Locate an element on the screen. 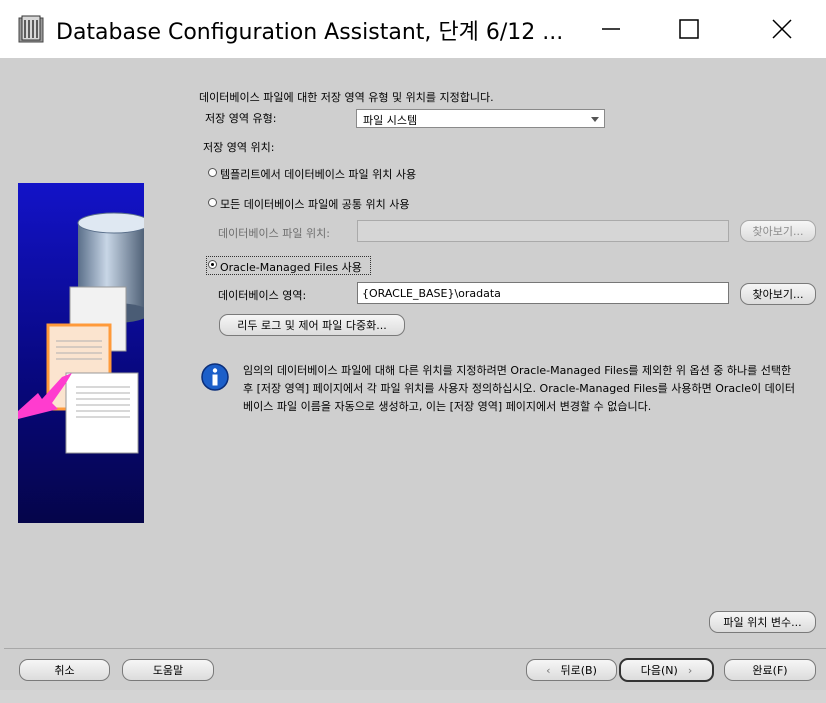 Image resolution: width=826 pixels, height=703 pixels. radio-omf-label: Oracle-Managed Files 사용 is located at coordinates (291, 267).